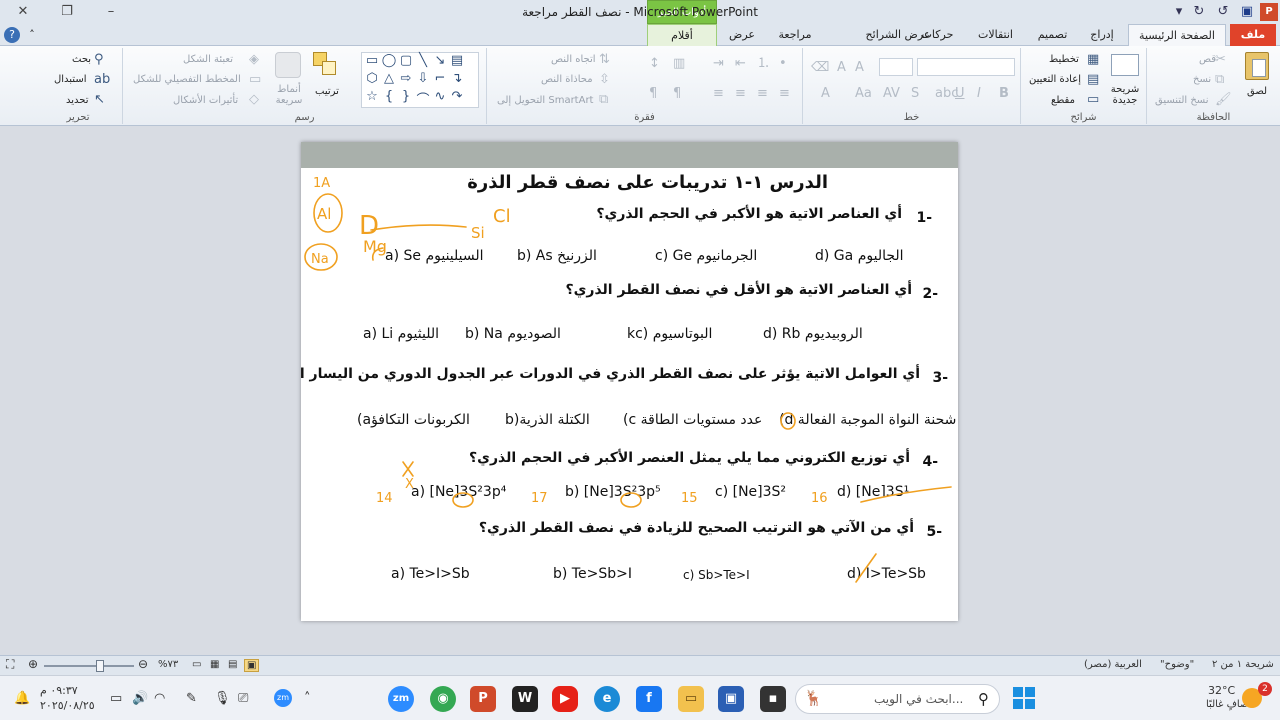  I want to click on zoom-in-icon: ⊕, so click(33, 664).